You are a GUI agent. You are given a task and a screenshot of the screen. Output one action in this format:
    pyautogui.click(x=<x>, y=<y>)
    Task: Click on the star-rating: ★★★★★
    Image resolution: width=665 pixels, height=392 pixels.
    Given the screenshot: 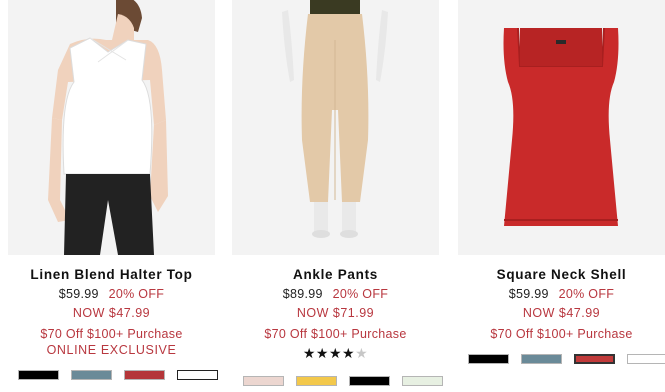 What is the action you would take?
    pyautogui.click(x=335, y=353)
    